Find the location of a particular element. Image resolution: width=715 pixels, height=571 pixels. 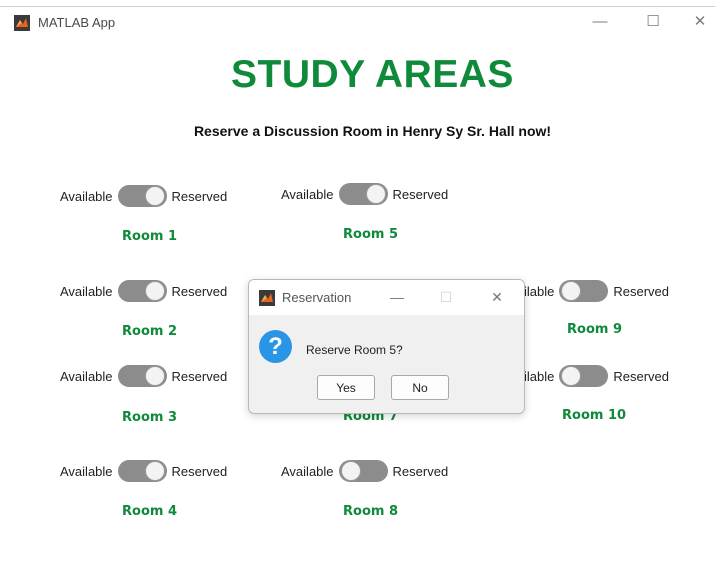

room4-switch is located at coordinates (142, 471).